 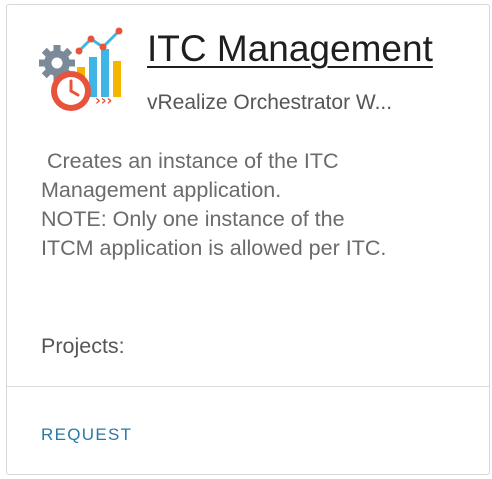 What do you see at coordinates (83, 346) in the screenshot?
I see `projects-label: Projects:` at bounding box center [83, 346].